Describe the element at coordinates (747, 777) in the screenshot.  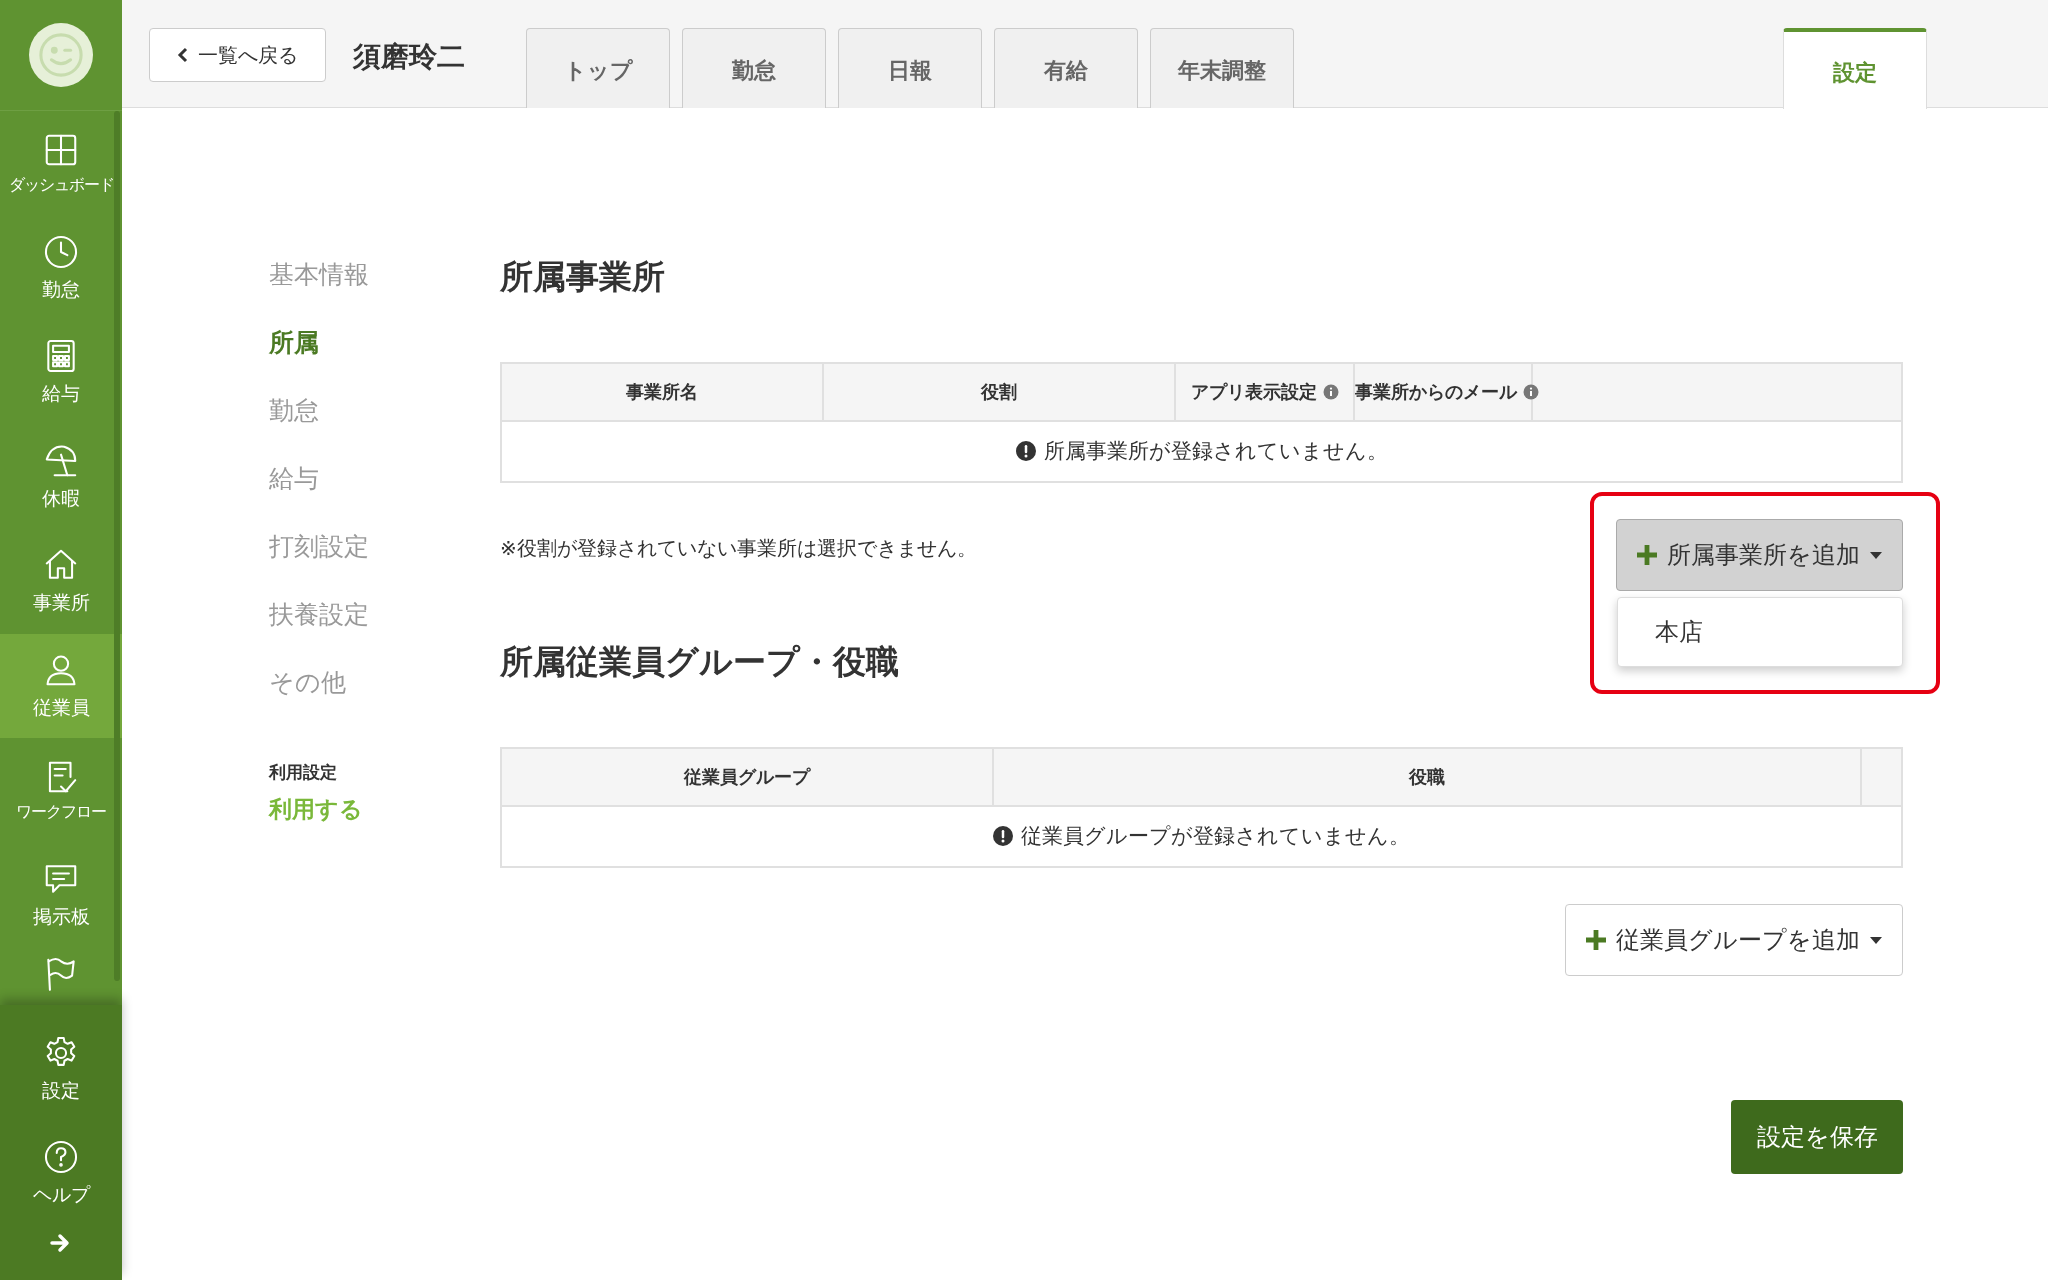
I see `column-header: 従業員グループ` at that location.